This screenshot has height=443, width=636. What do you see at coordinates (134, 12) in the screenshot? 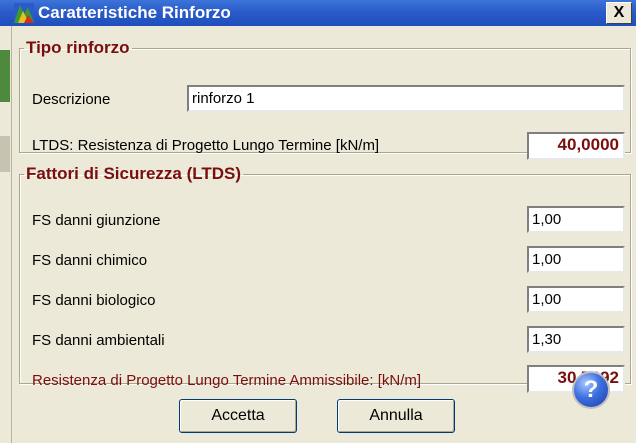
I see `window-title: Caratteristiche Rinforzo` at bounding box center [134, 12].